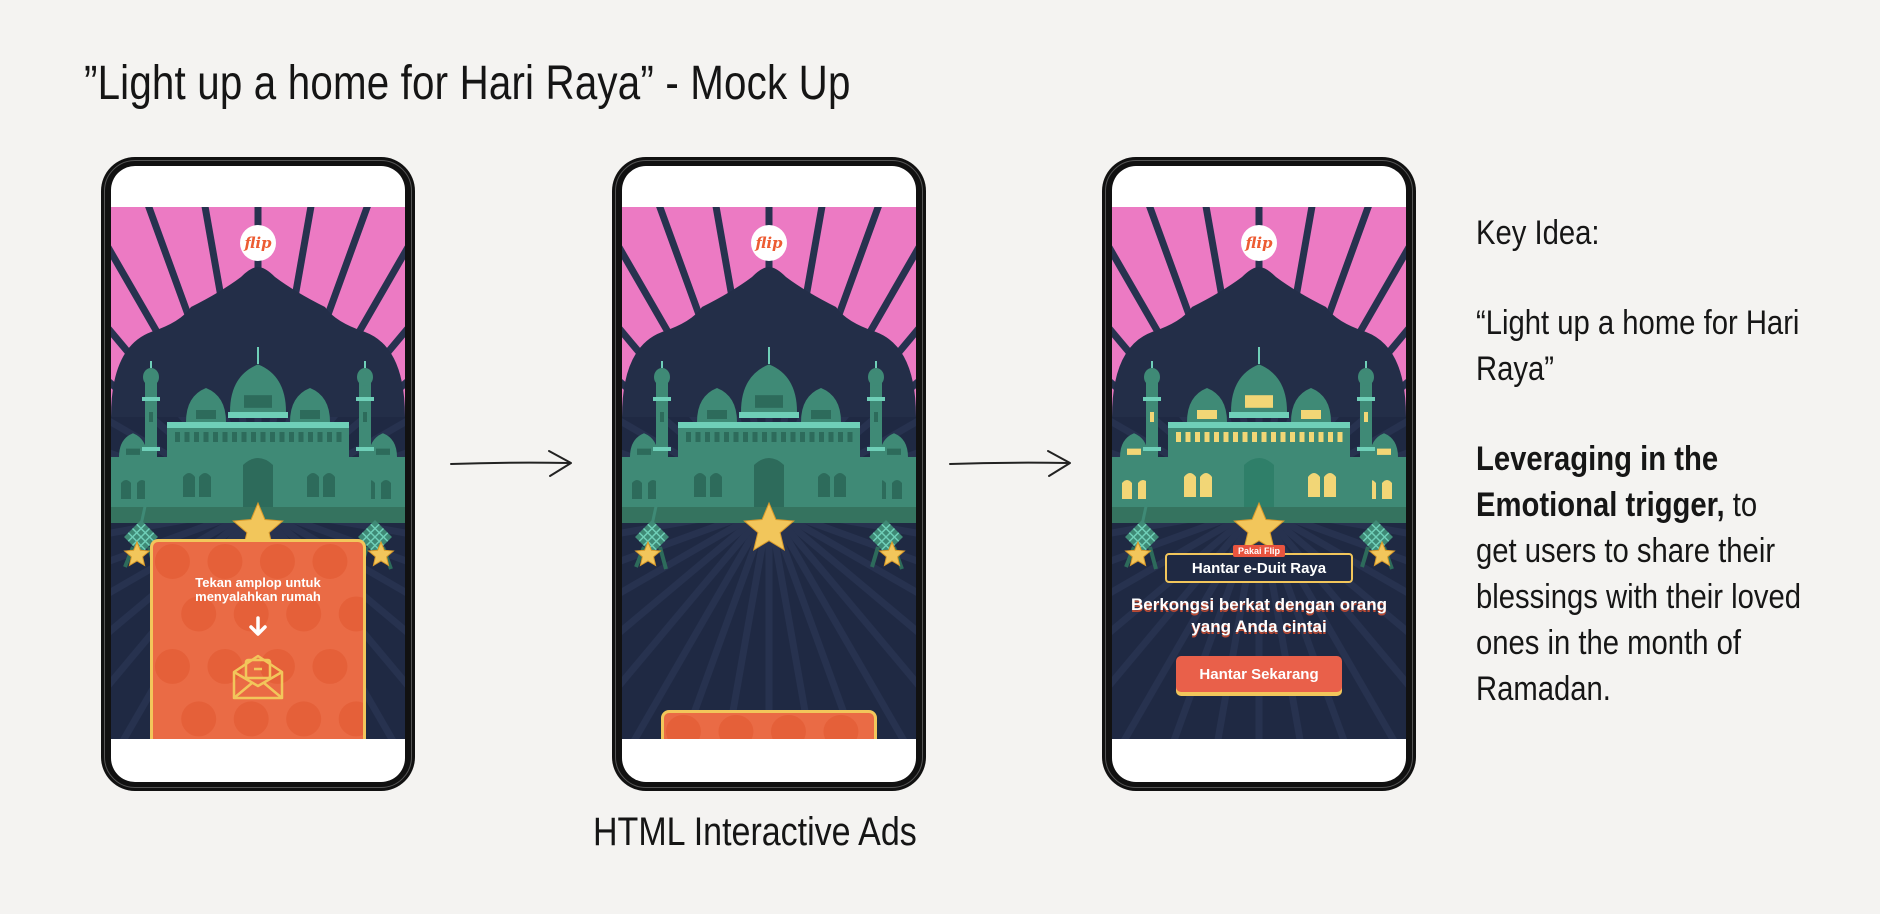  Describe the element at coordinates (258, 589) in the screenshot. I see `tap-instruction: Tekan amplop untuk menyalahkan rumah` at that location.